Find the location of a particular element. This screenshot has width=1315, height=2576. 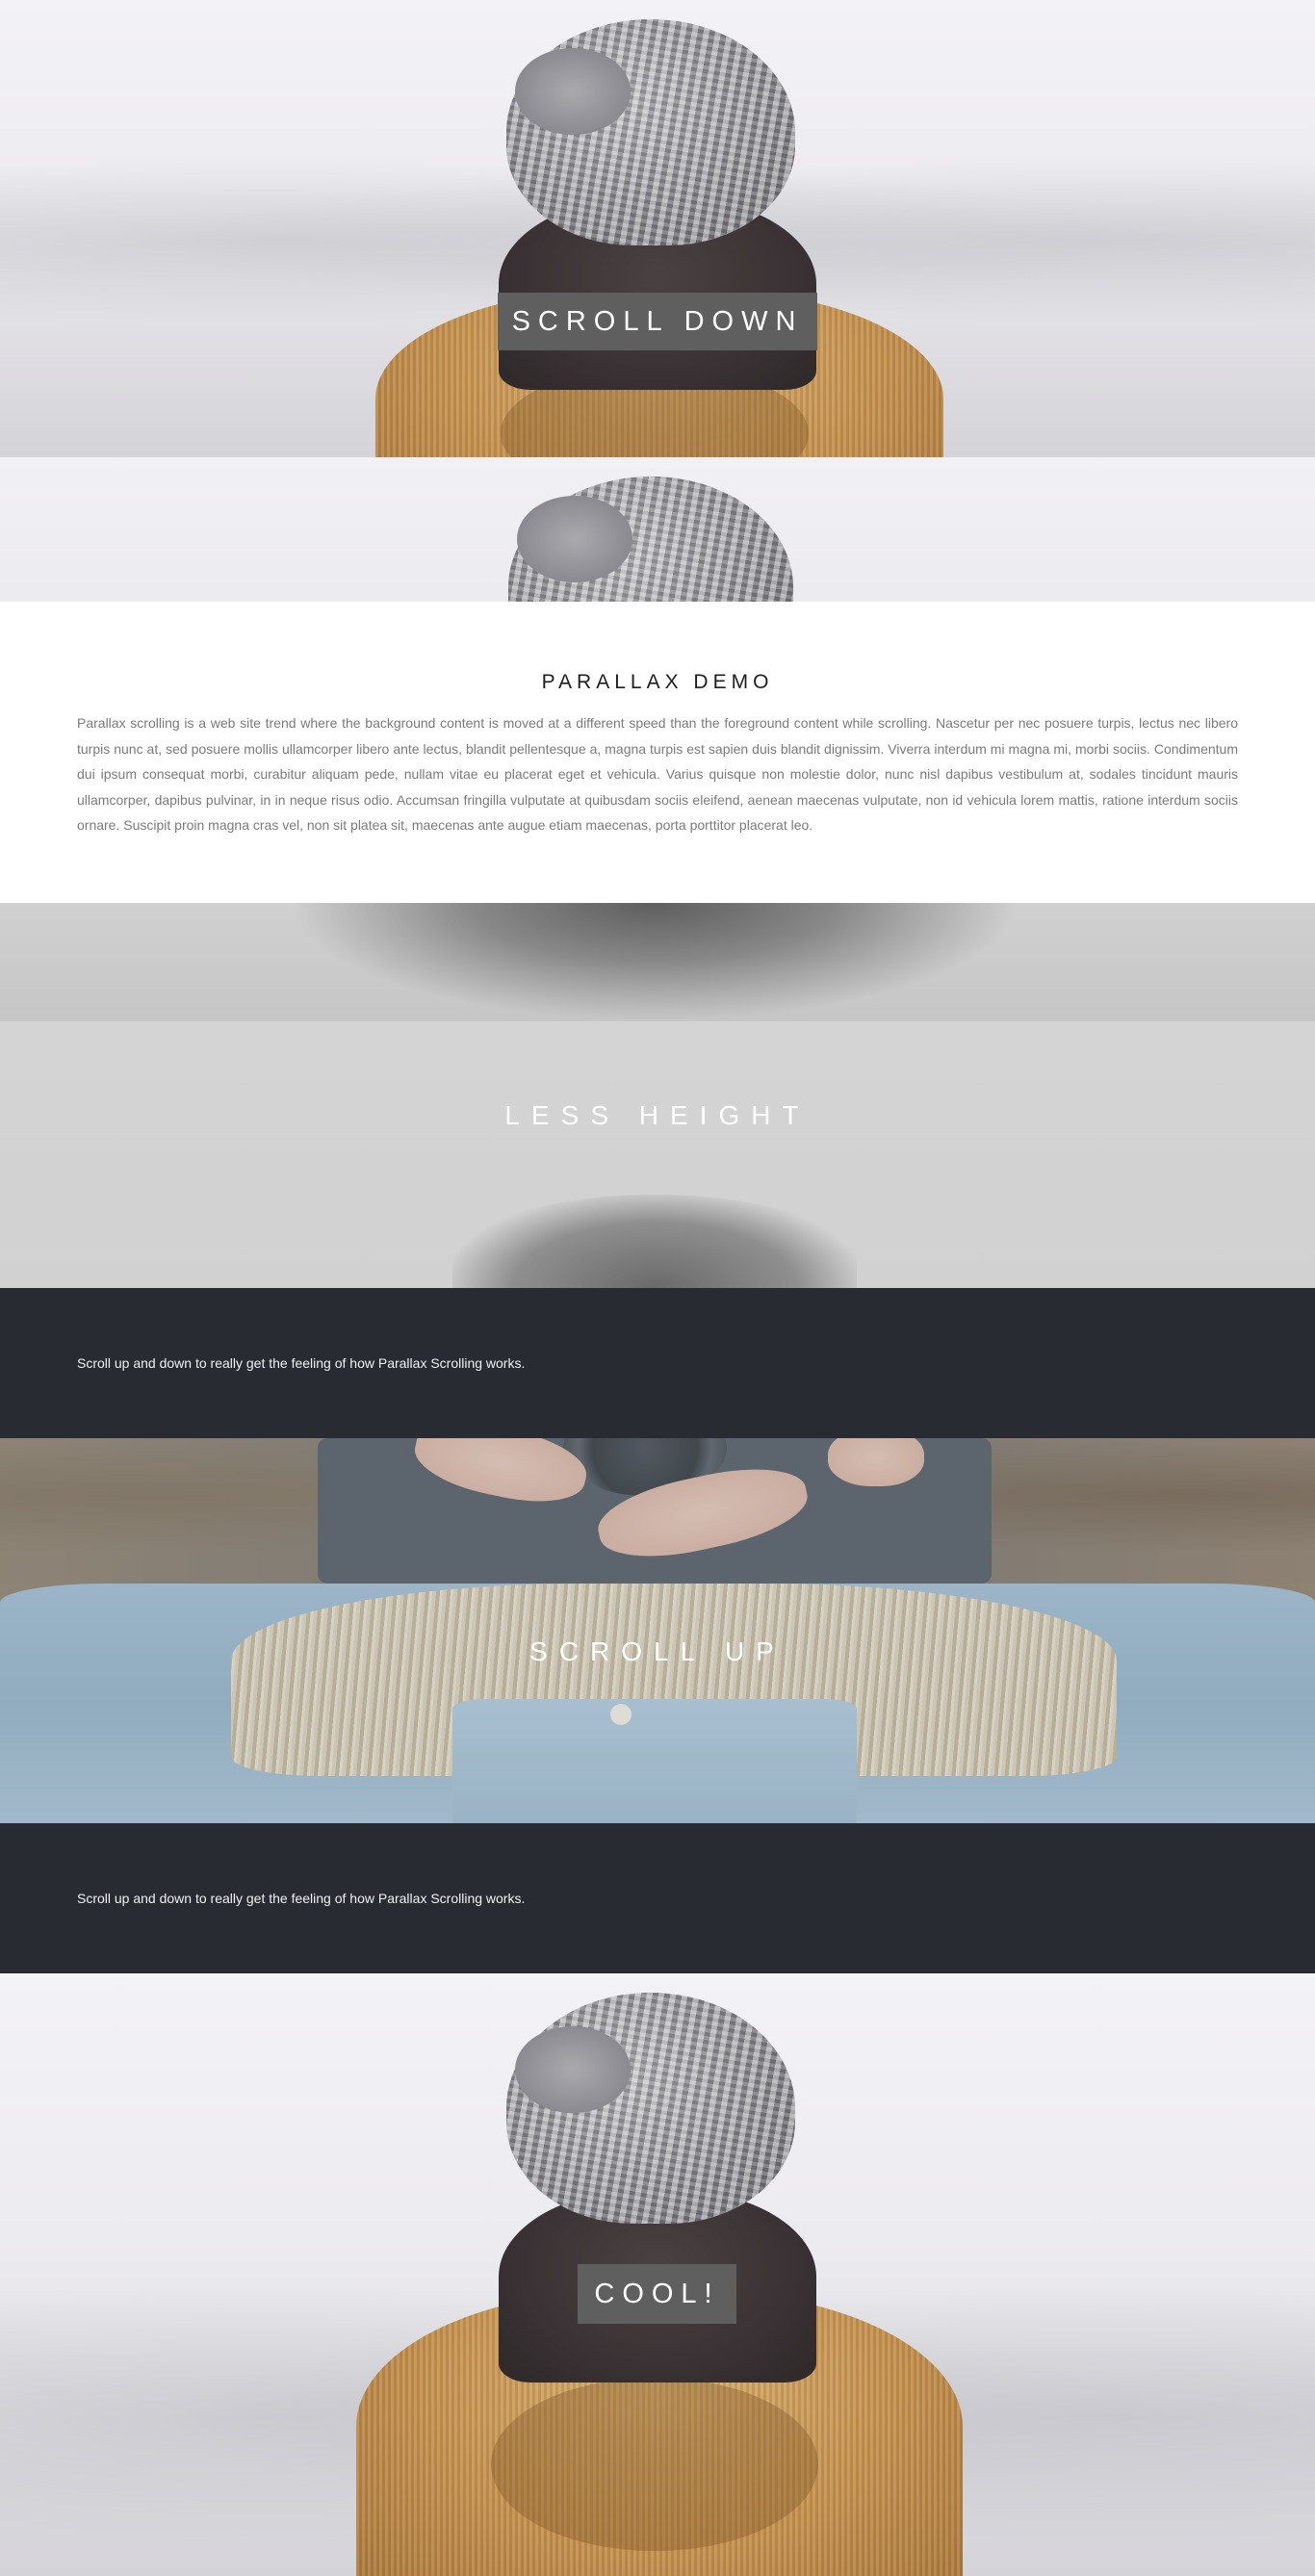

intro-title: PARALLAX DEMO is located at coordinates (657, 682).